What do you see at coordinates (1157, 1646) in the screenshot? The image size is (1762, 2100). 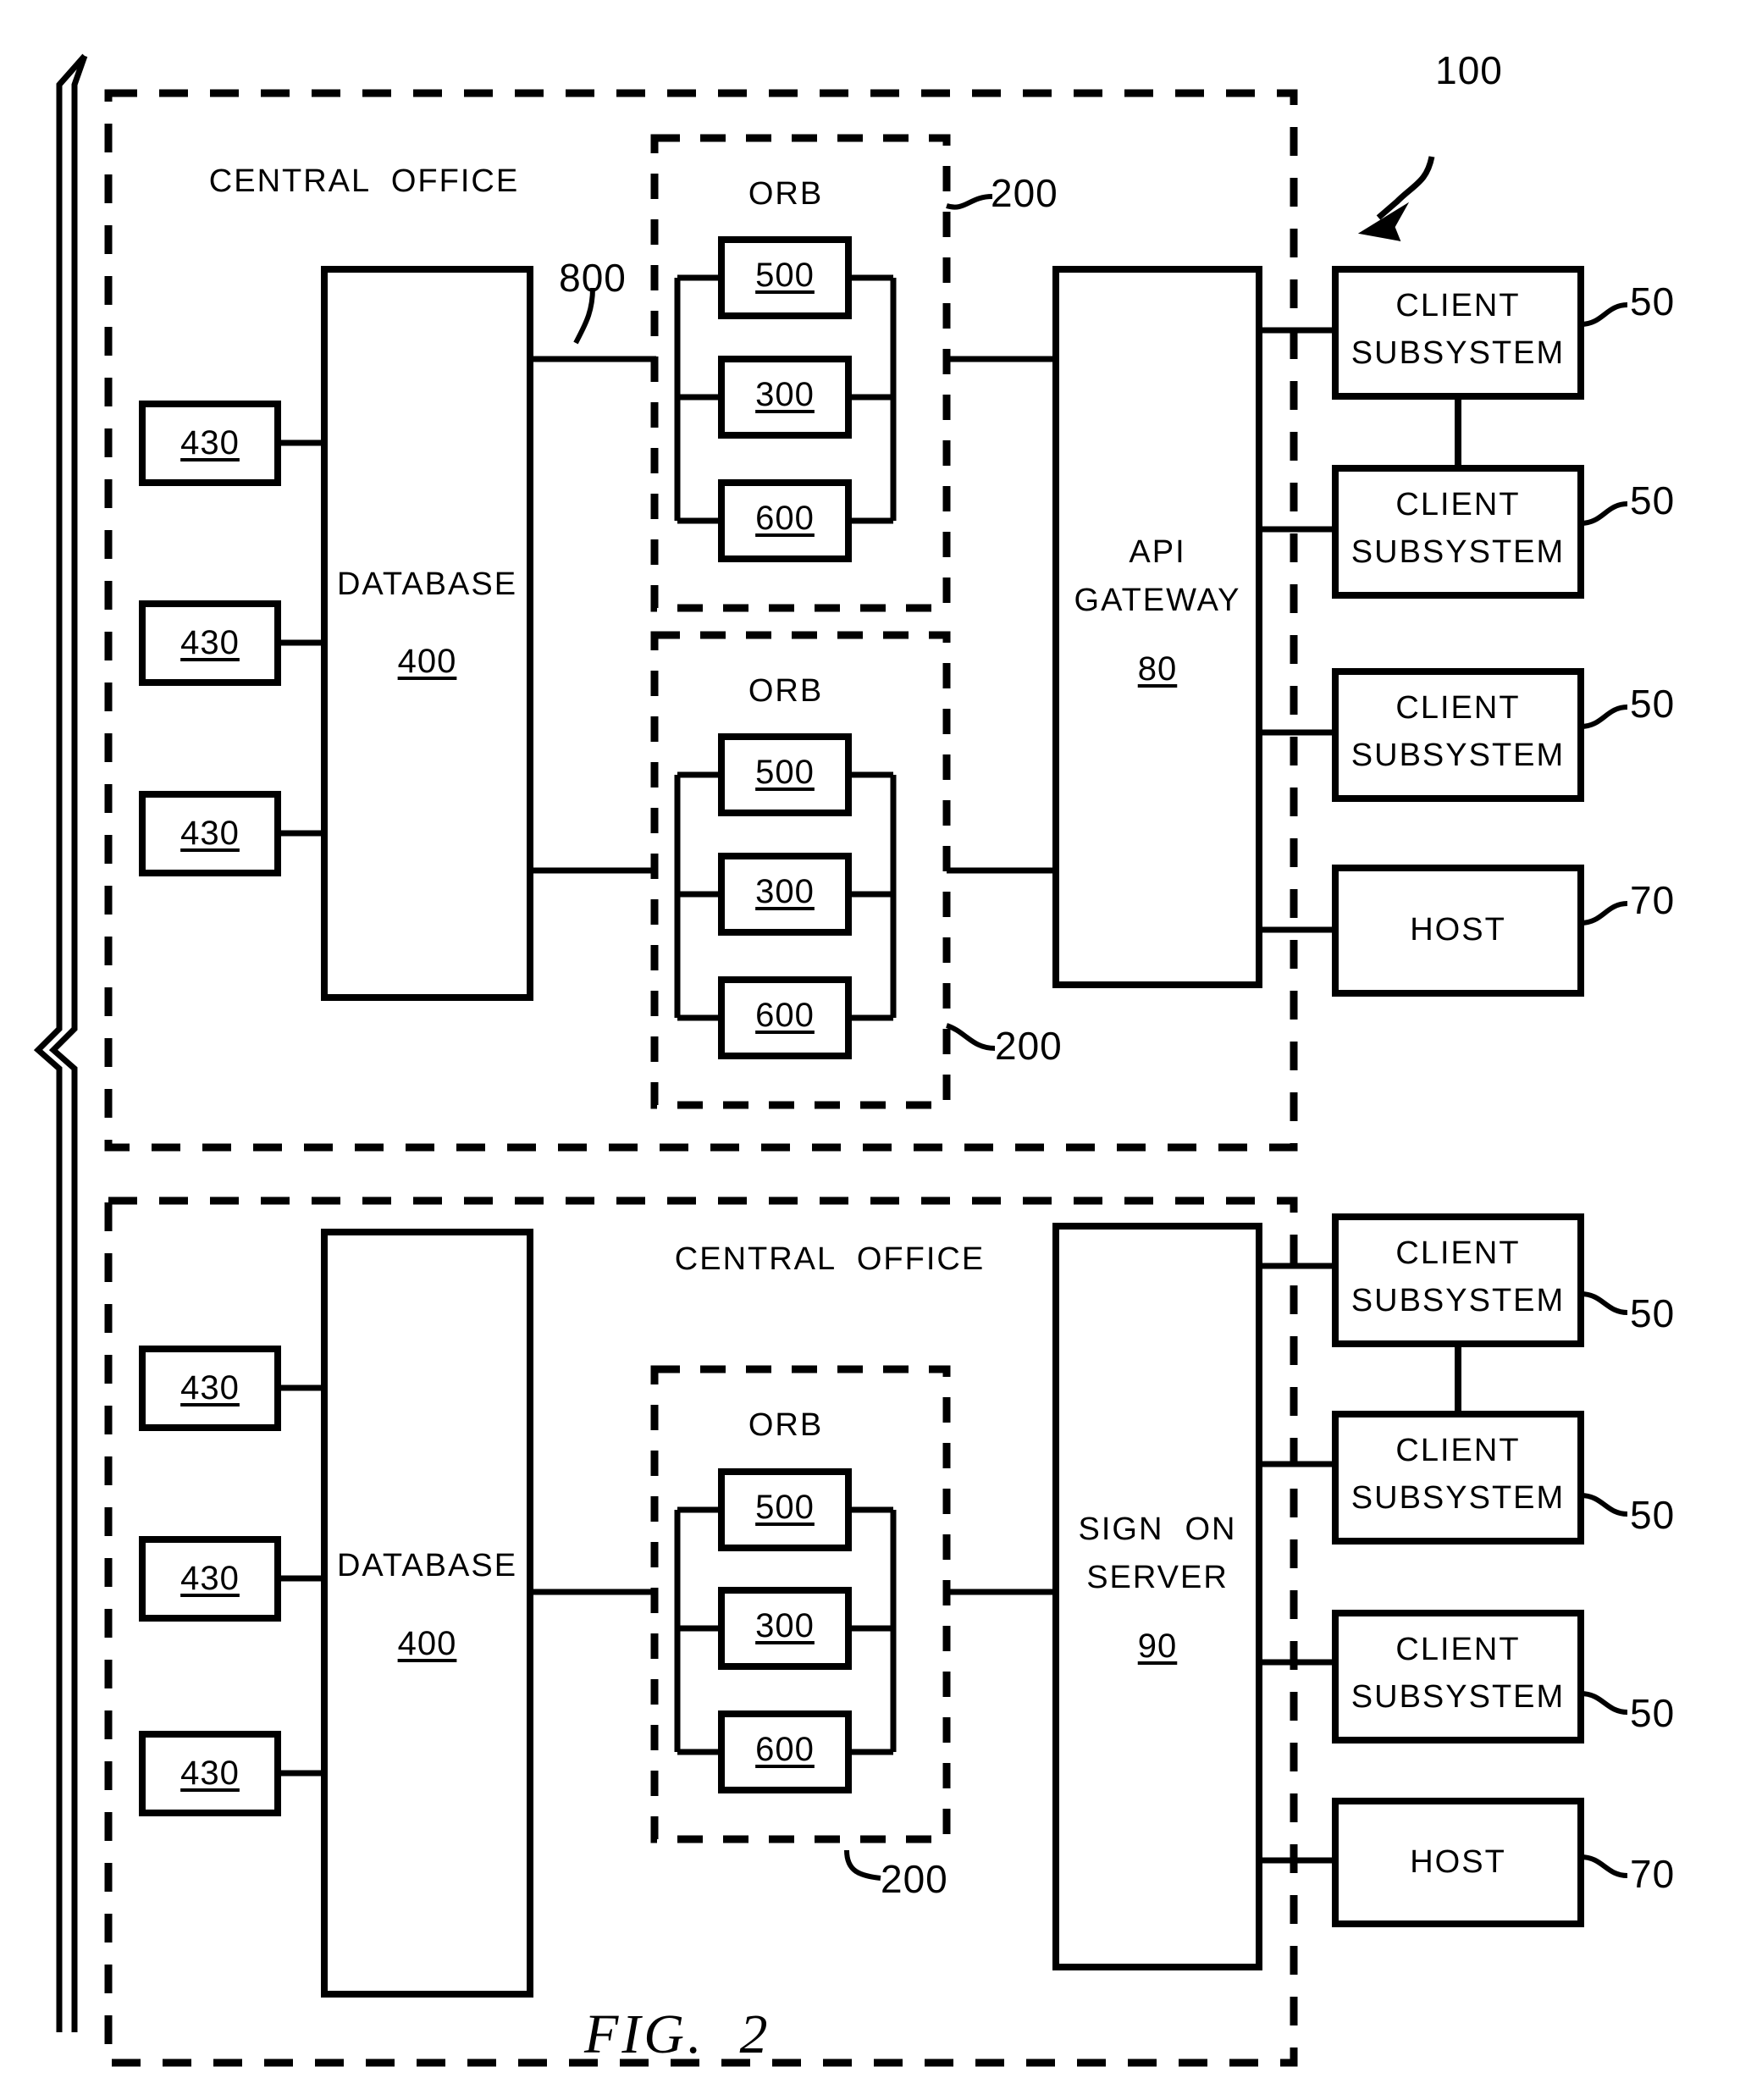 I see `sign-on-server-ref-label: 90` at bounding box center [1157, 1646].